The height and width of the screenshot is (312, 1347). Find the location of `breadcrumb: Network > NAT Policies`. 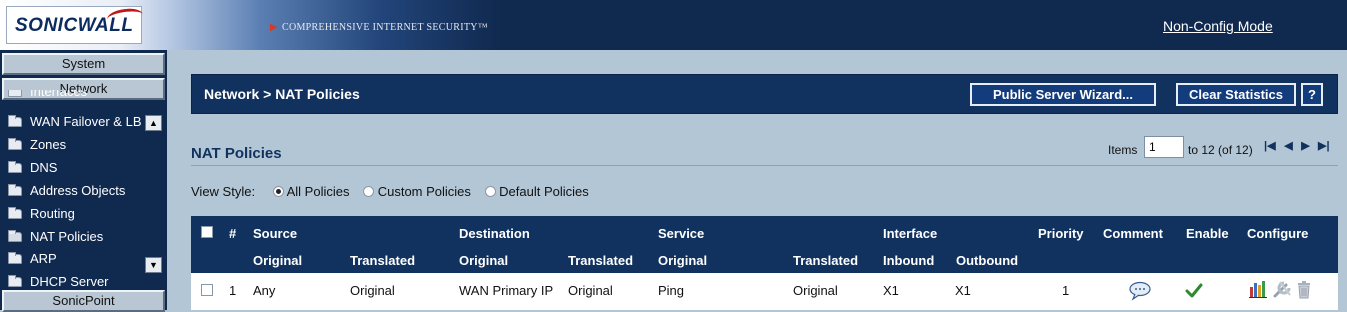

breadcrumb: Network > NAT Policies is located at coordinates (282, 94).